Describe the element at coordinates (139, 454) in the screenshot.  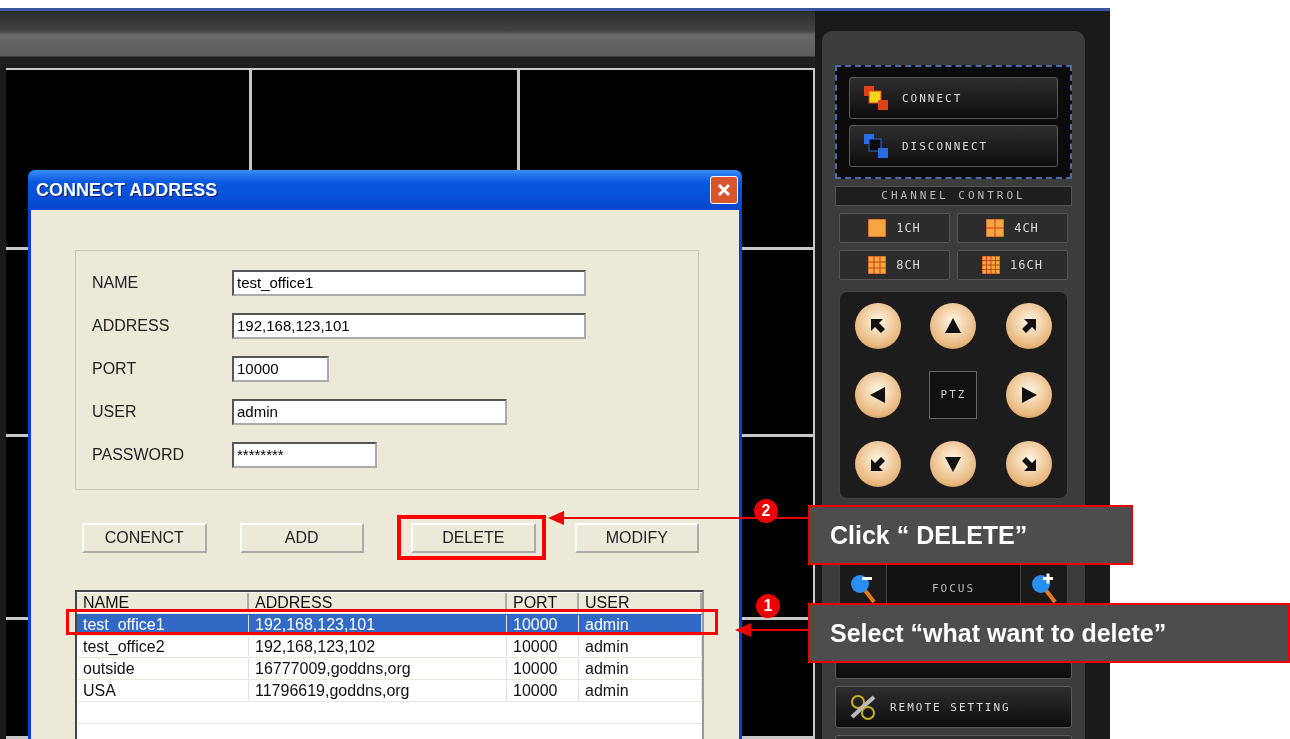
I see `field-label: PASSWORD` at that location.